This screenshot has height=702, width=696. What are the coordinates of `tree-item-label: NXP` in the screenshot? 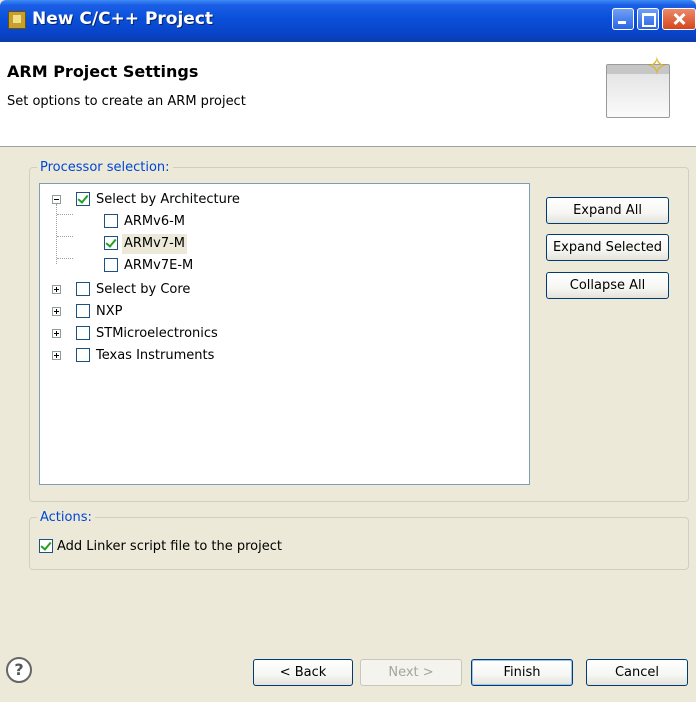 It's located at (109, 311).